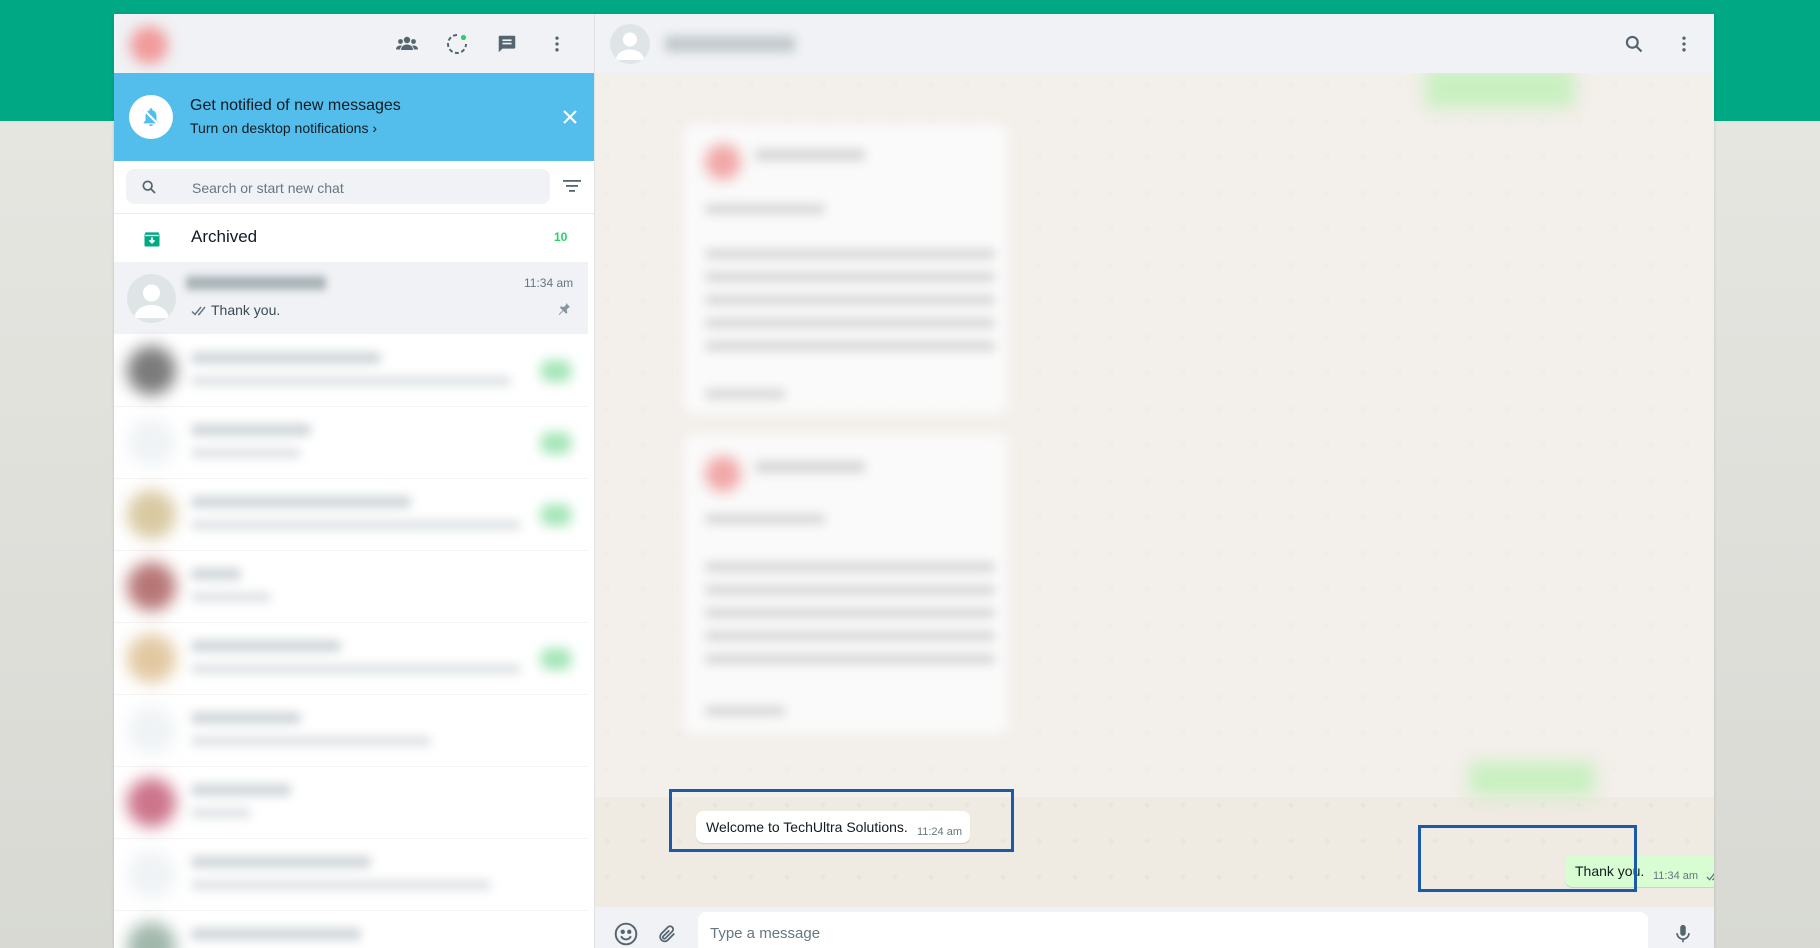 This screenshot has width=1820, height=948. I want to click on archive-icon, so click(152, 241).